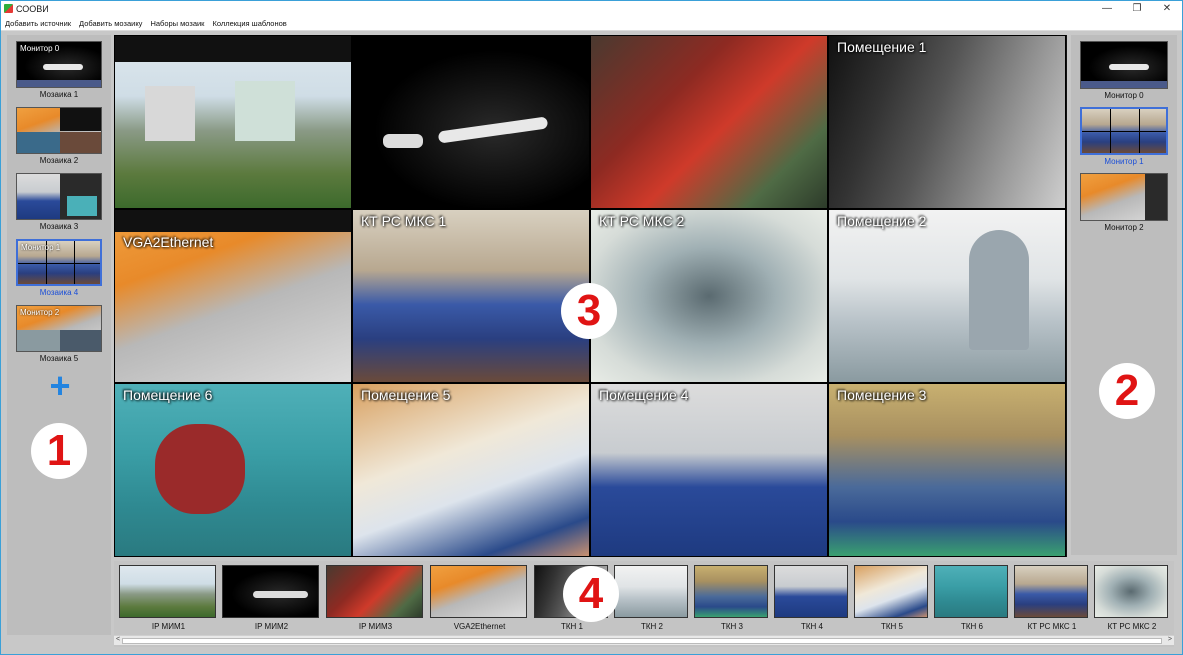 The image size is (1183, 655). Describe the element at coordinates (1052, 626) in the screenshot. I see `source-label: КТ РС МКС 1` at that location.